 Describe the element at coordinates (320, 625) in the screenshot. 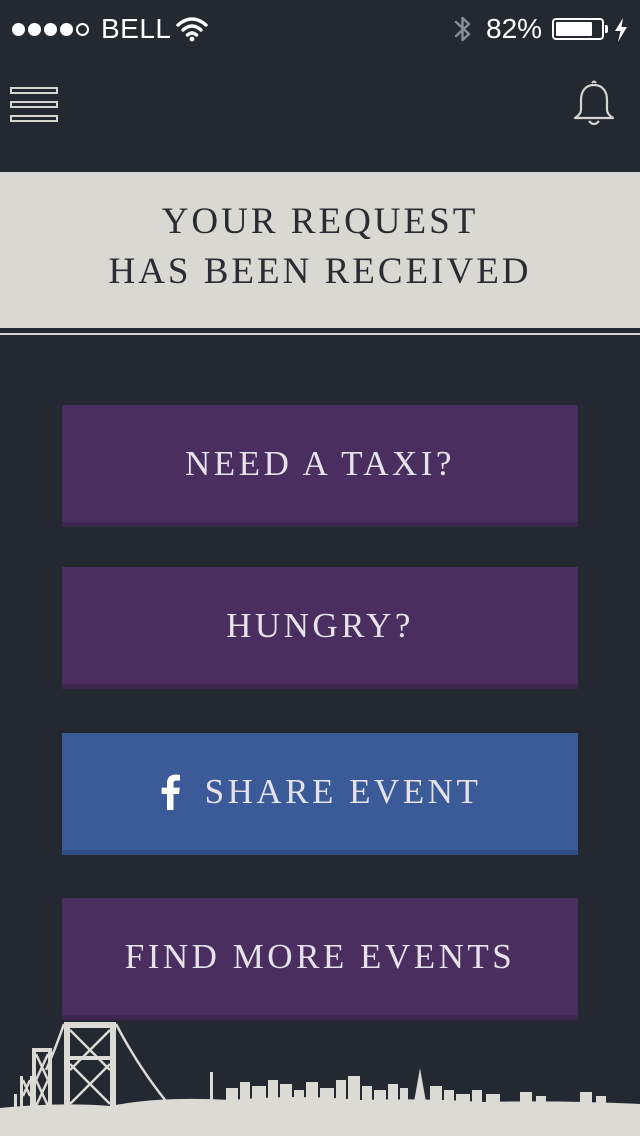

I see `hungry-label: HUNGRY?` at that location.